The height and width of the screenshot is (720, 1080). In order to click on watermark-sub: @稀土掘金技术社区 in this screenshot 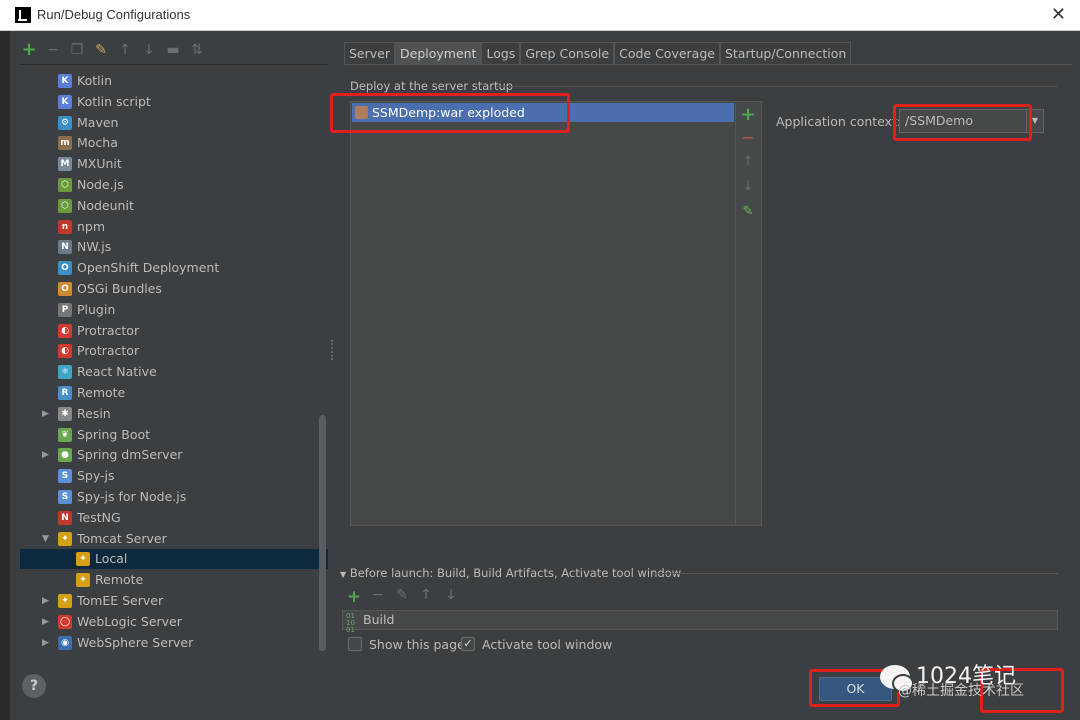, I will do `click(961, 691)`.